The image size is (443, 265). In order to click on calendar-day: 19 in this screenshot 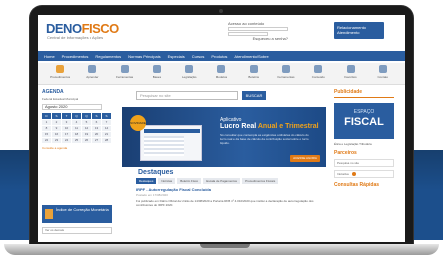, I will do `click(86, 134)`.